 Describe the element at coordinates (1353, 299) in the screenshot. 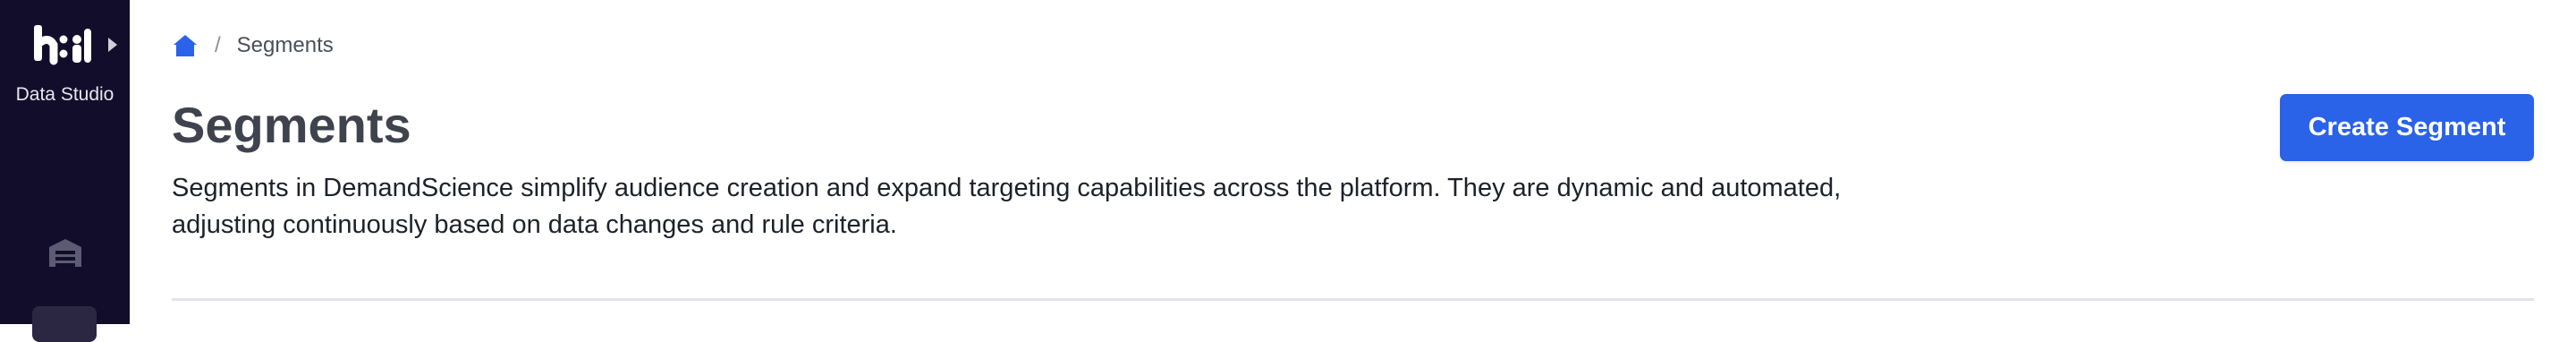

I see `divider` at that location.